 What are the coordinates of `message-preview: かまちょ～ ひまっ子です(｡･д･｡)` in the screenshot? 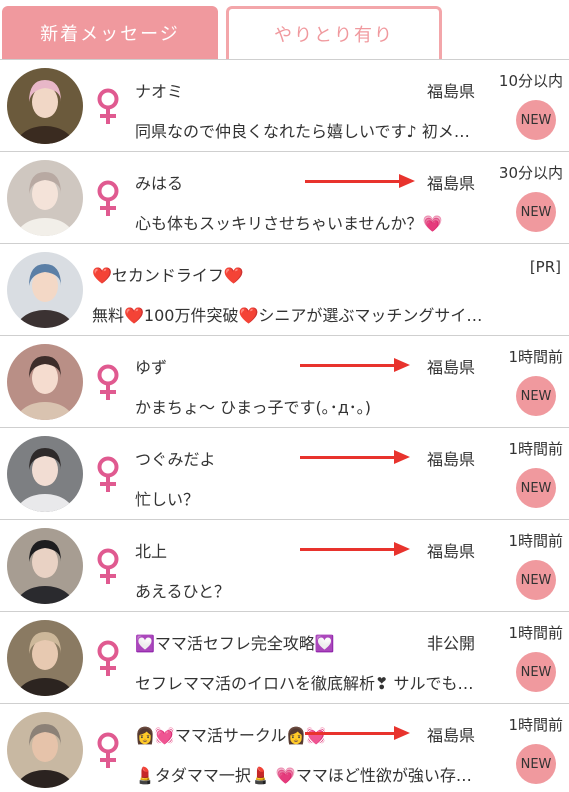 It's located at (253, 407).